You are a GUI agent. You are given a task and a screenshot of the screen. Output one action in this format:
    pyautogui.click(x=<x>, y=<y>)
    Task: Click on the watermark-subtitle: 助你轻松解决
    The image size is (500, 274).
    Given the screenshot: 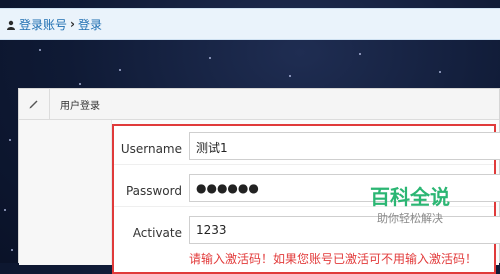 What is the action you would take?
    pyautogui.click(x=410, y=218)
    